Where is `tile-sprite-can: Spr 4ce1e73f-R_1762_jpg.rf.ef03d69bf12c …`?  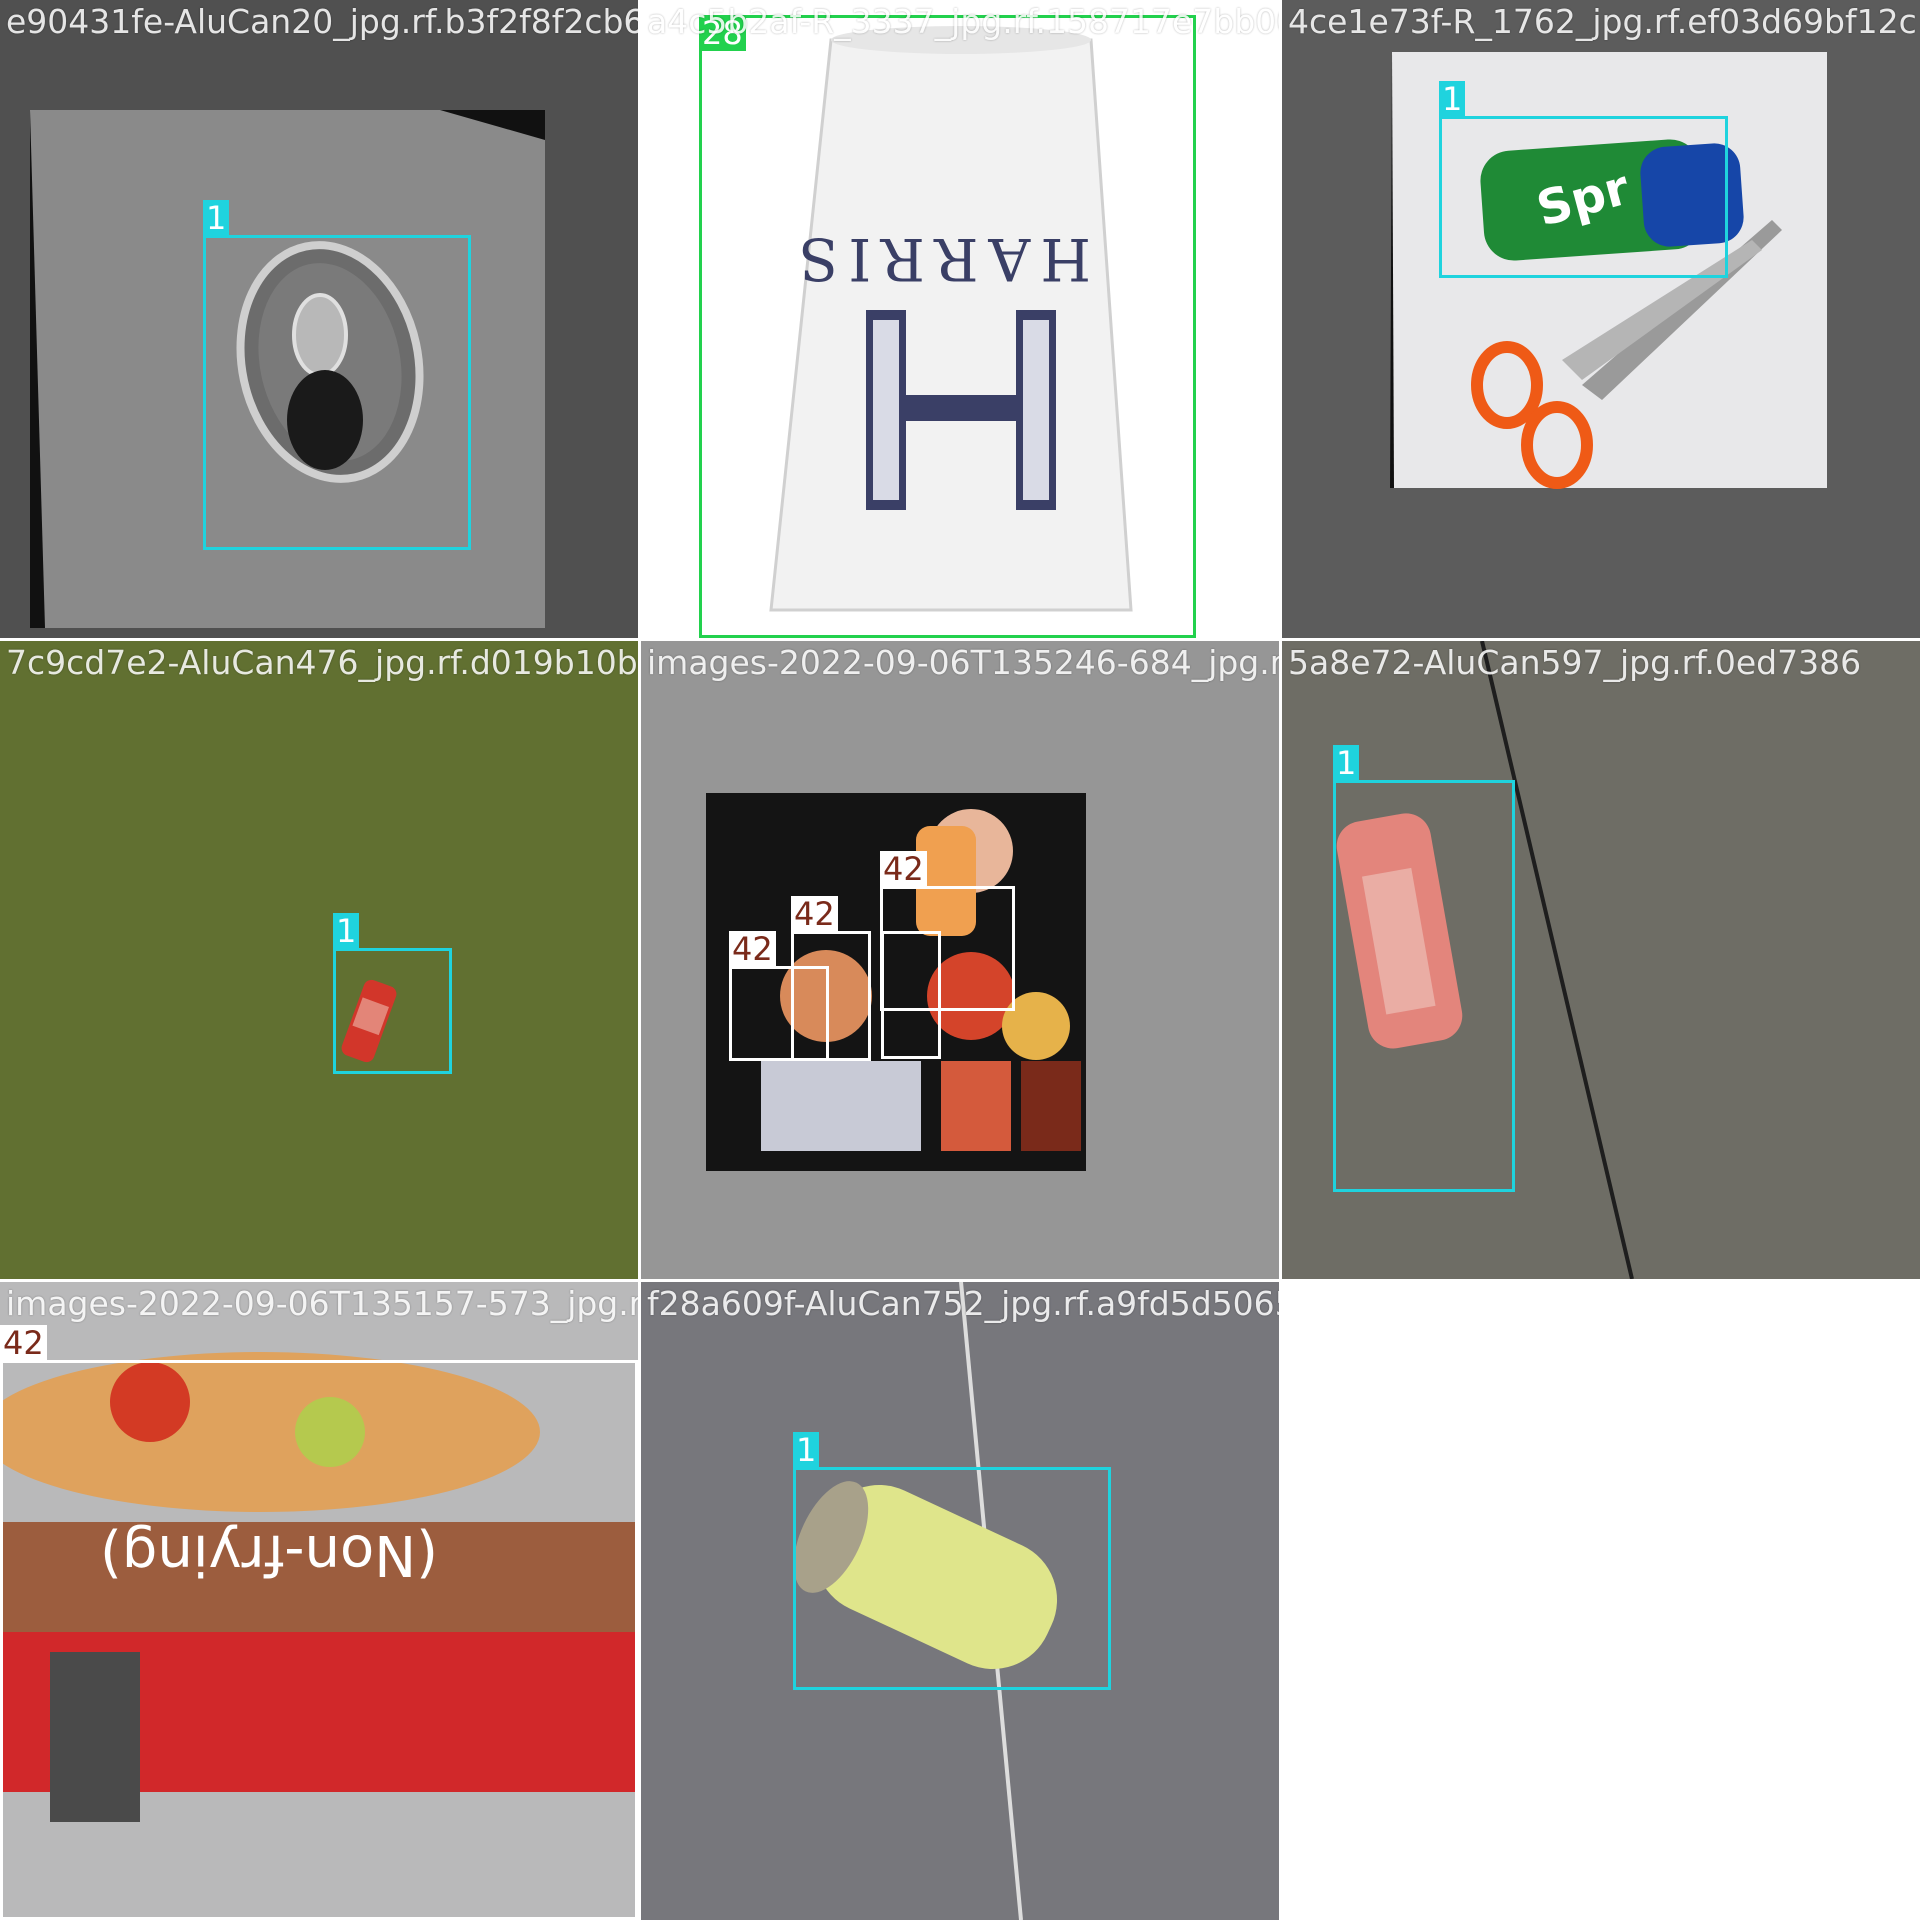 tile-sprite-can: Spr 4ce1e73f-R_1762_jpg.rf.ef03d69bf12c … is located at coordinates (1601, 319).